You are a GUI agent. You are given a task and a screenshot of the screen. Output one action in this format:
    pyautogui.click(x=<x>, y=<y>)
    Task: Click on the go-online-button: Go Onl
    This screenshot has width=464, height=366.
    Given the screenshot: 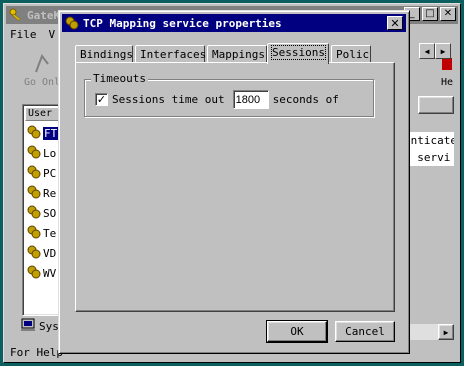 What is the action you would take?
    pyautogui.click(x=42, y=71)
    